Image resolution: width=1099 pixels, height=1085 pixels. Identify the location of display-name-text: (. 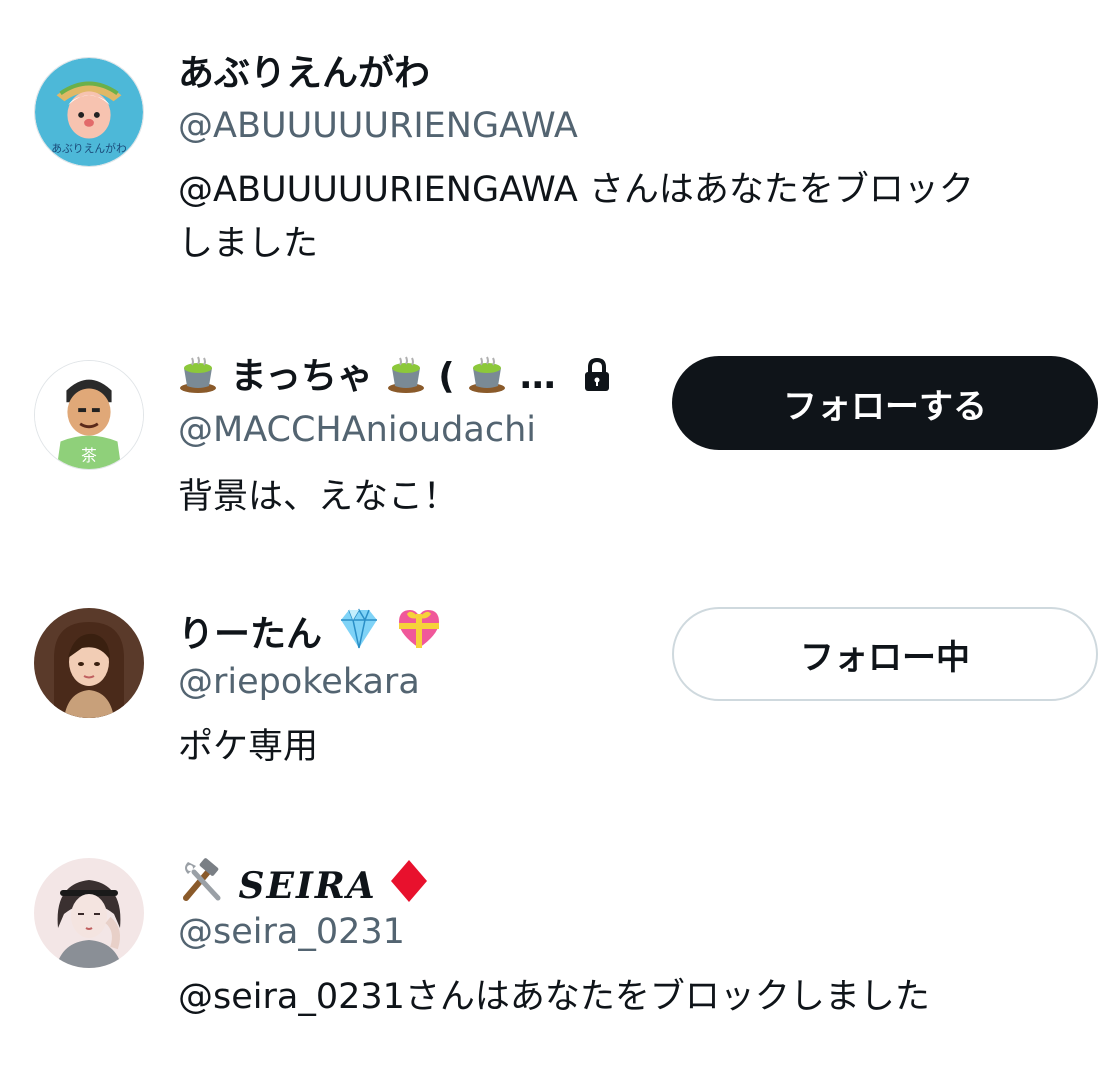
(446, 376).